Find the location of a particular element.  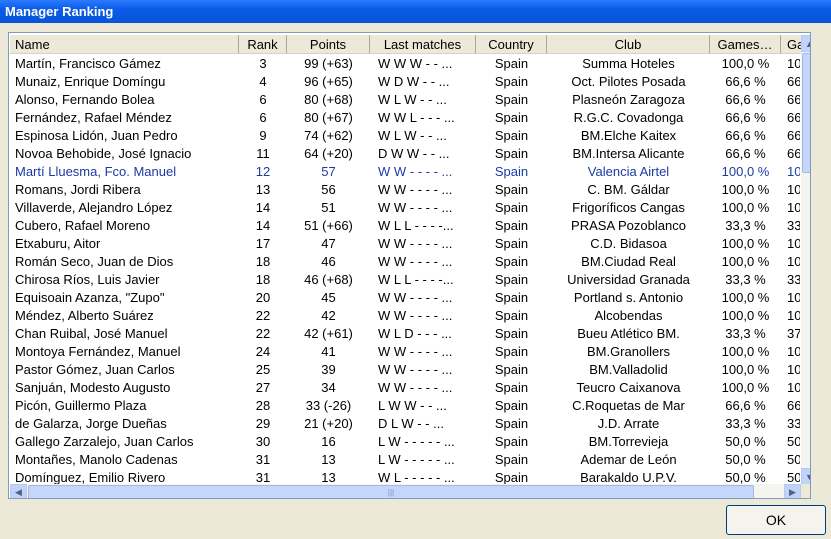

rank-cell: 25 is located at coordinates (263, 369).